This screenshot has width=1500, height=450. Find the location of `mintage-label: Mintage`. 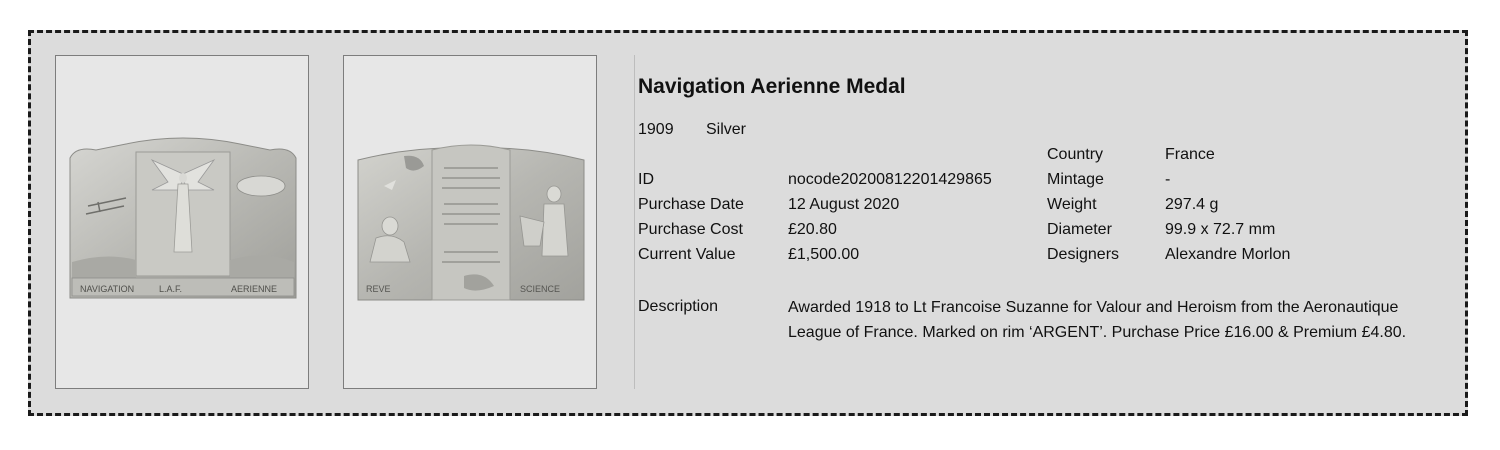

mintage-label: Mintage is located at coordinates (1075, 179).